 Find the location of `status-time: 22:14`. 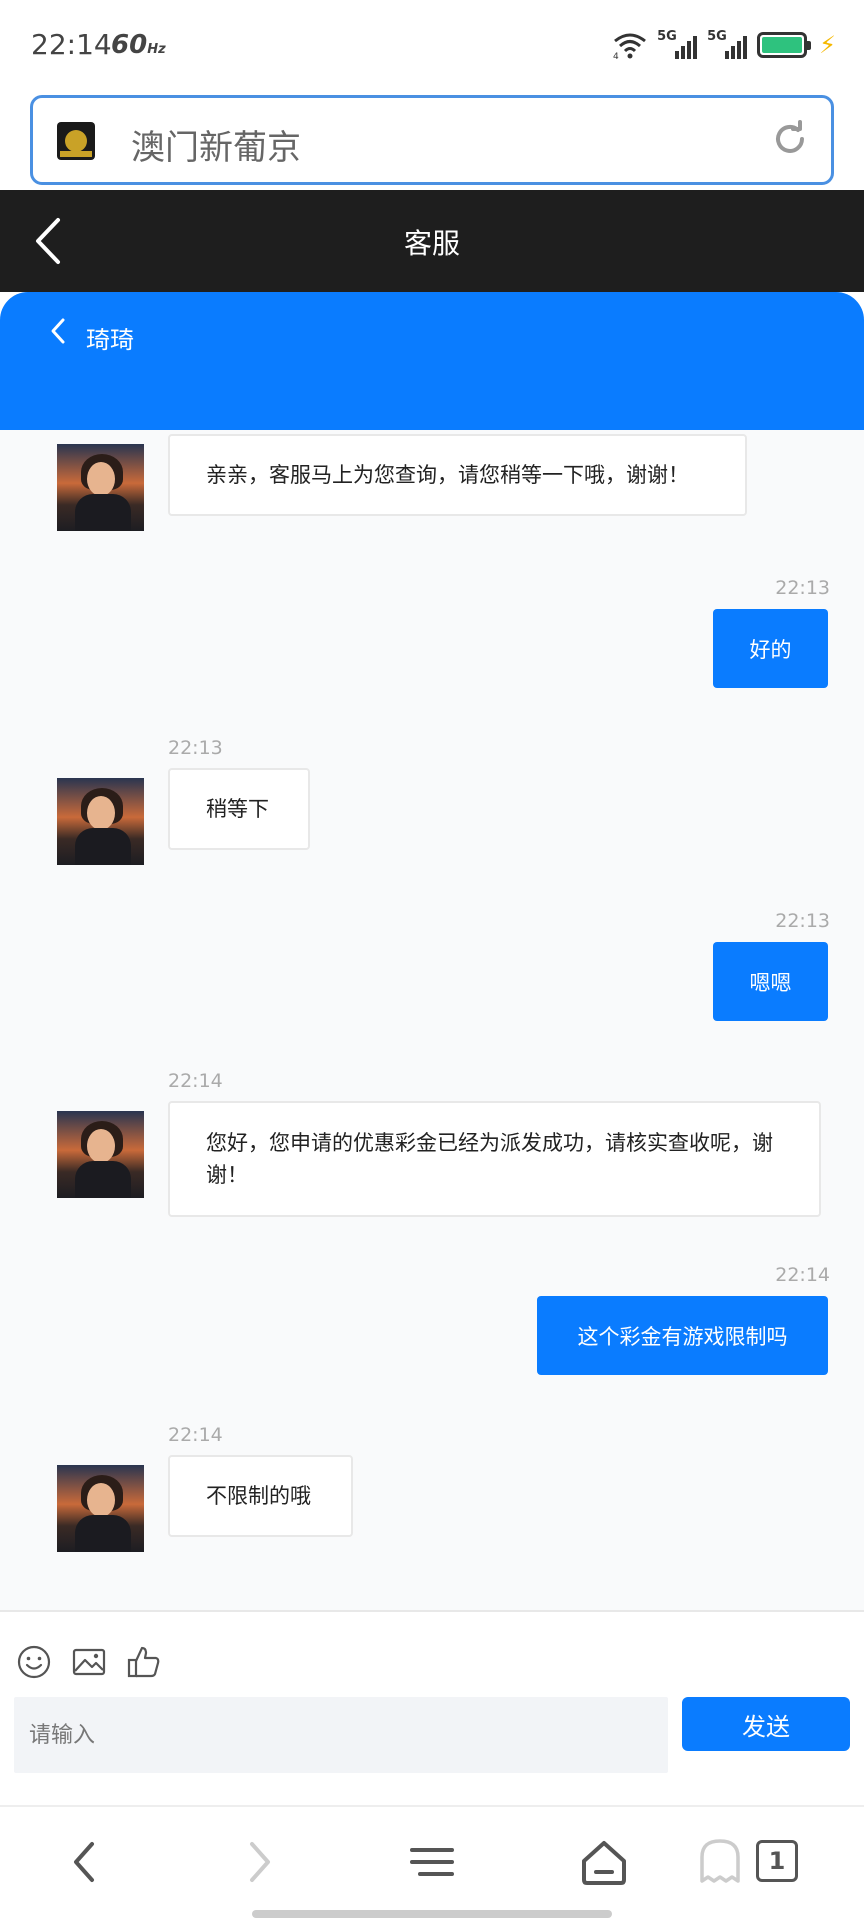

status-time: 22:14 is located at coordinates (71, 44).